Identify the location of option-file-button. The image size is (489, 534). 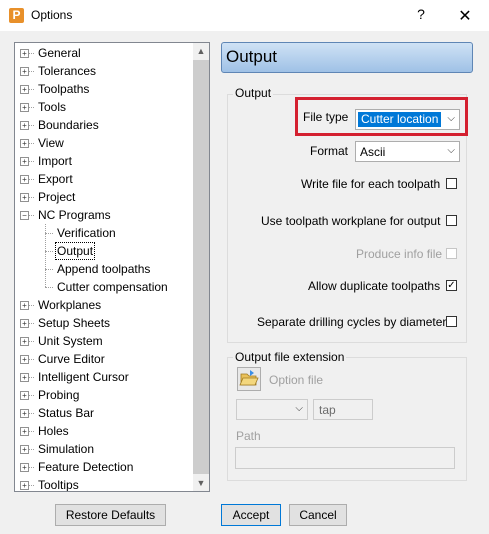
(249, 379).